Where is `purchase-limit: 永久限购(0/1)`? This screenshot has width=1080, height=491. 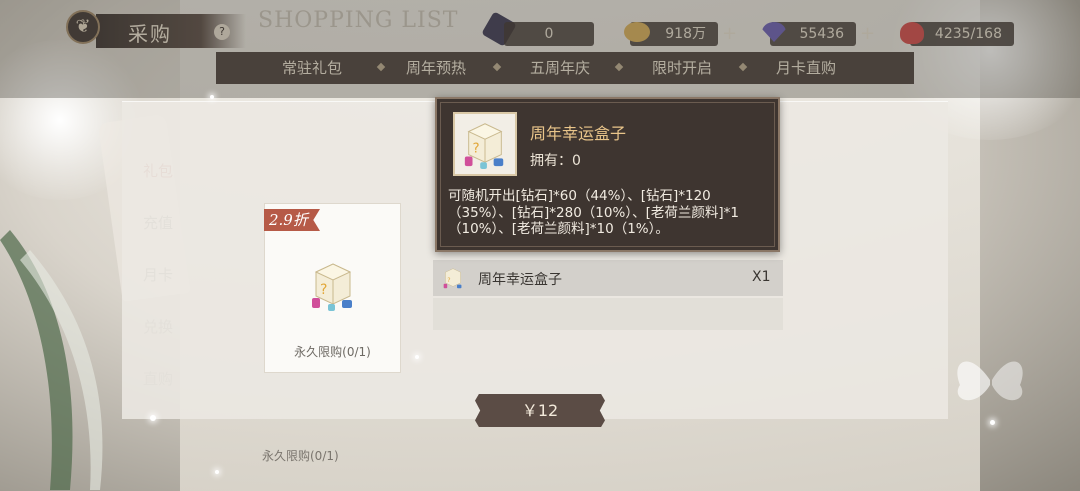 purchase-limit: 永久限购(0/1) is located at coordinates (332, 352).